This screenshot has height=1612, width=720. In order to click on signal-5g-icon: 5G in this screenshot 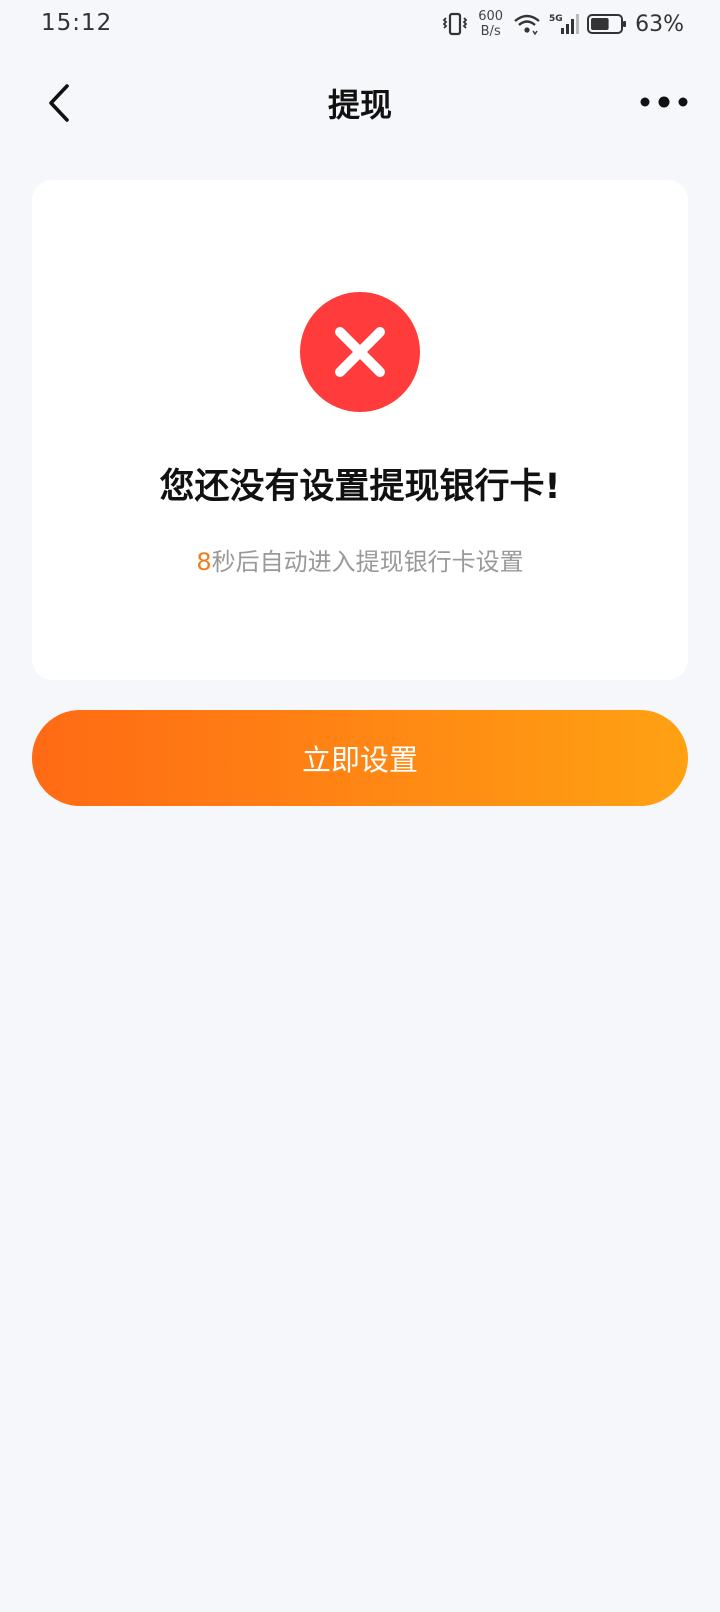, I will do `click(564, 24)`.